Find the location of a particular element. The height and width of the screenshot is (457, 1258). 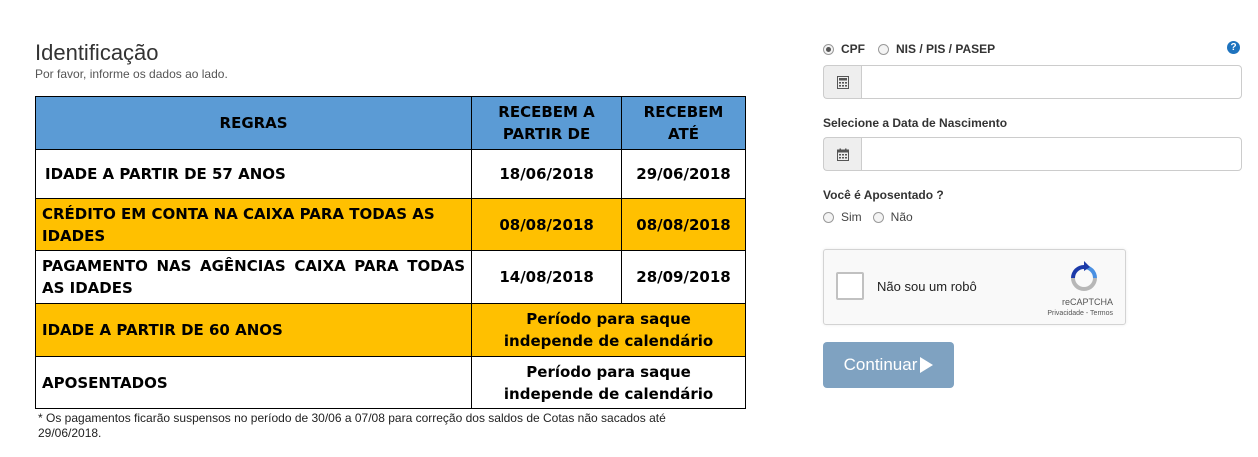

radio-sim is located at coordinates (828, 217).